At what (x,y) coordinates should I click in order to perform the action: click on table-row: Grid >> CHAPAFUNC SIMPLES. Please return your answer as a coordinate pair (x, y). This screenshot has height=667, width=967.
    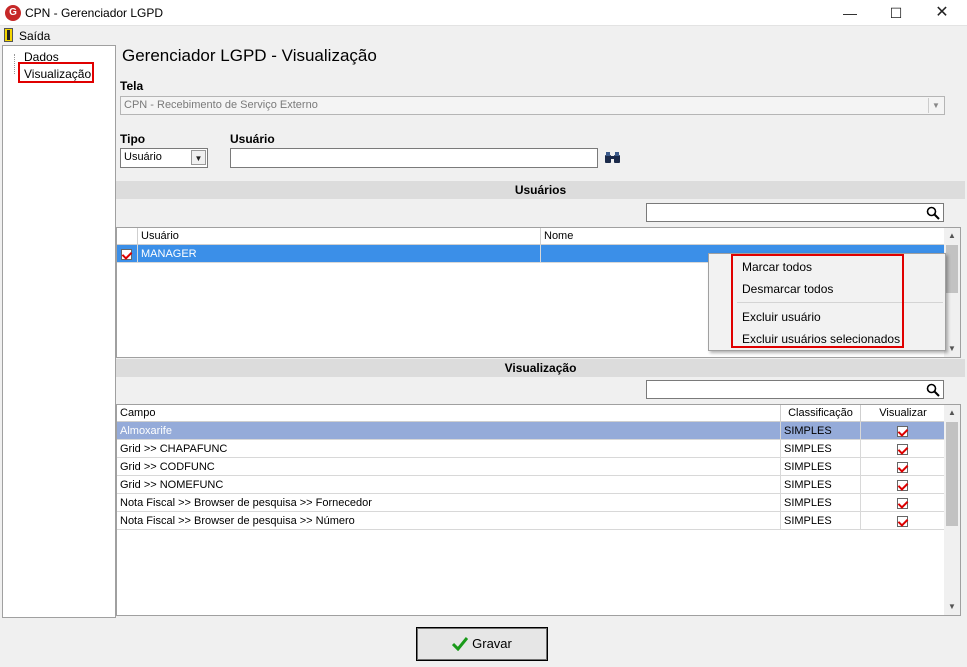
    Looking at the image, I should click on (531, 449).